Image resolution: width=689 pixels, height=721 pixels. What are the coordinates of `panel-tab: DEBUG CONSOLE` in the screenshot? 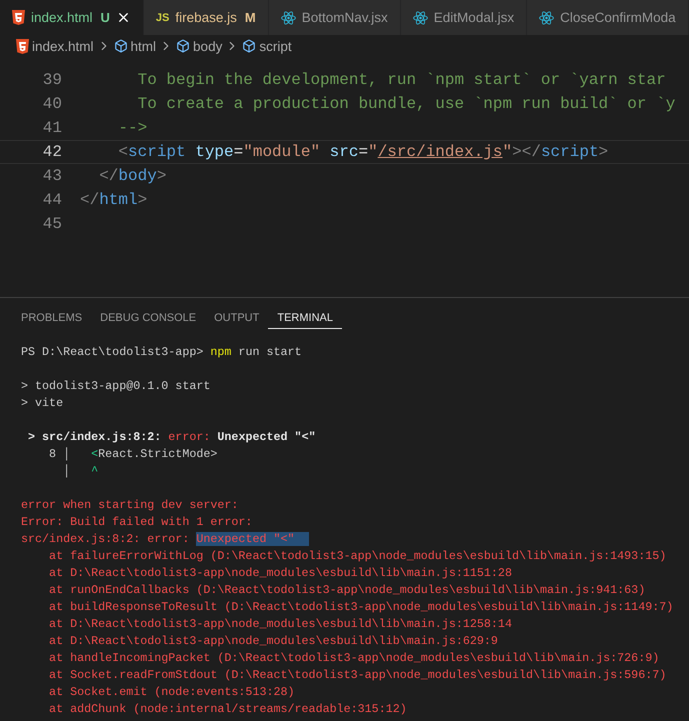 It's located at (148, 317).